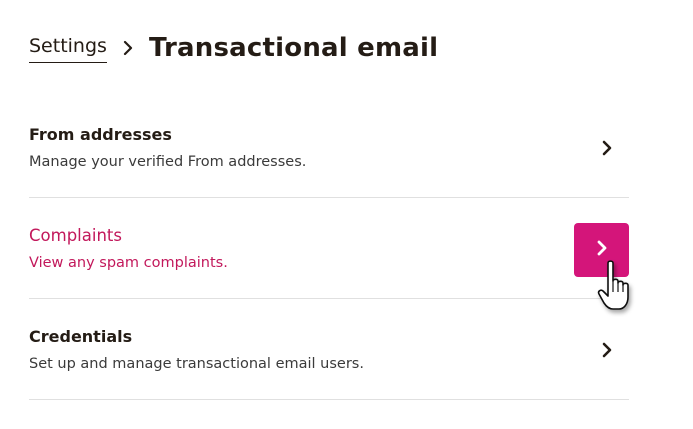 The image size is (693, 429). Describe the element at coordinates (81, 336) in the screenshot. I see `list-item-title: Credentials` at that location.